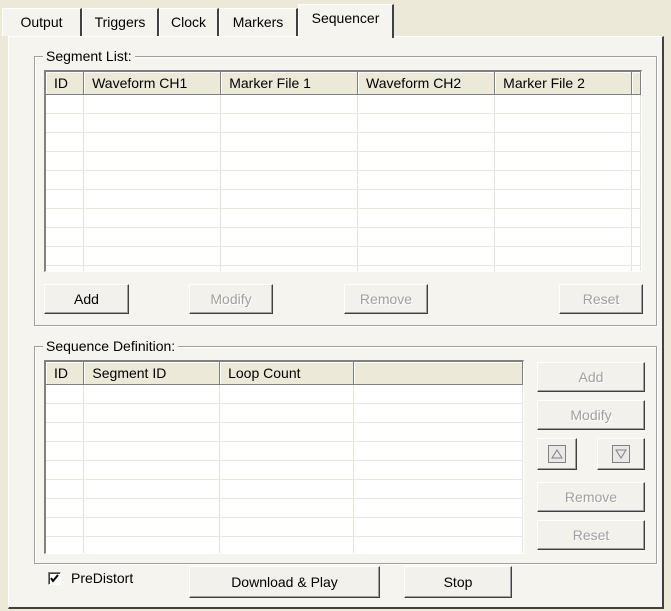 The image size is (671, 611). What do you see at coordinates (152, 373) in the screenshot?
I see `column-header-segment-id: Segment ID` at bounding box center [152, 373].